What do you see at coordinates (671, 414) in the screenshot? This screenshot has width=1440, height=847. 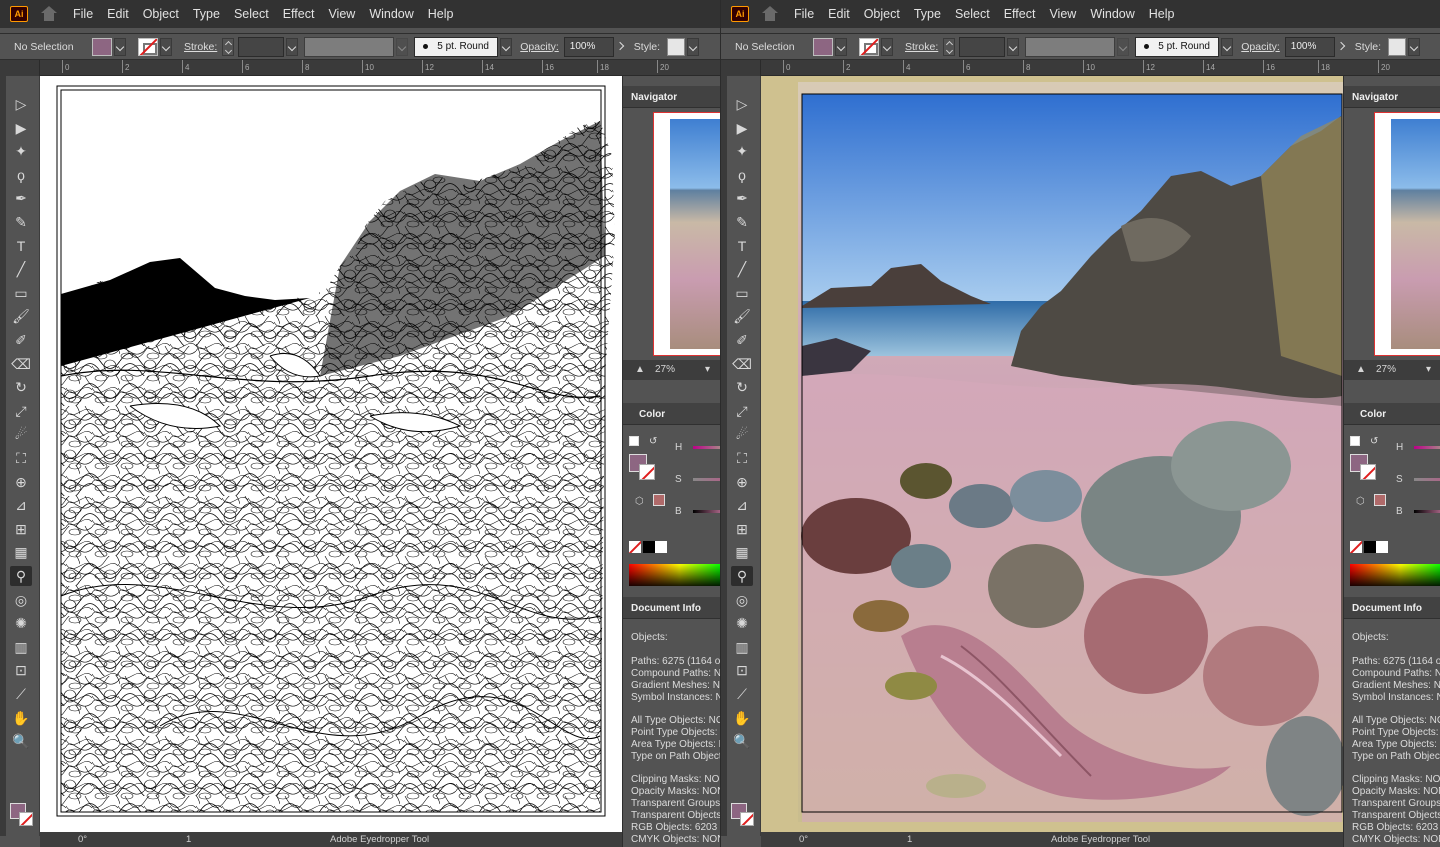 I see `color-tab: Color` at bounding box center [671, 414].